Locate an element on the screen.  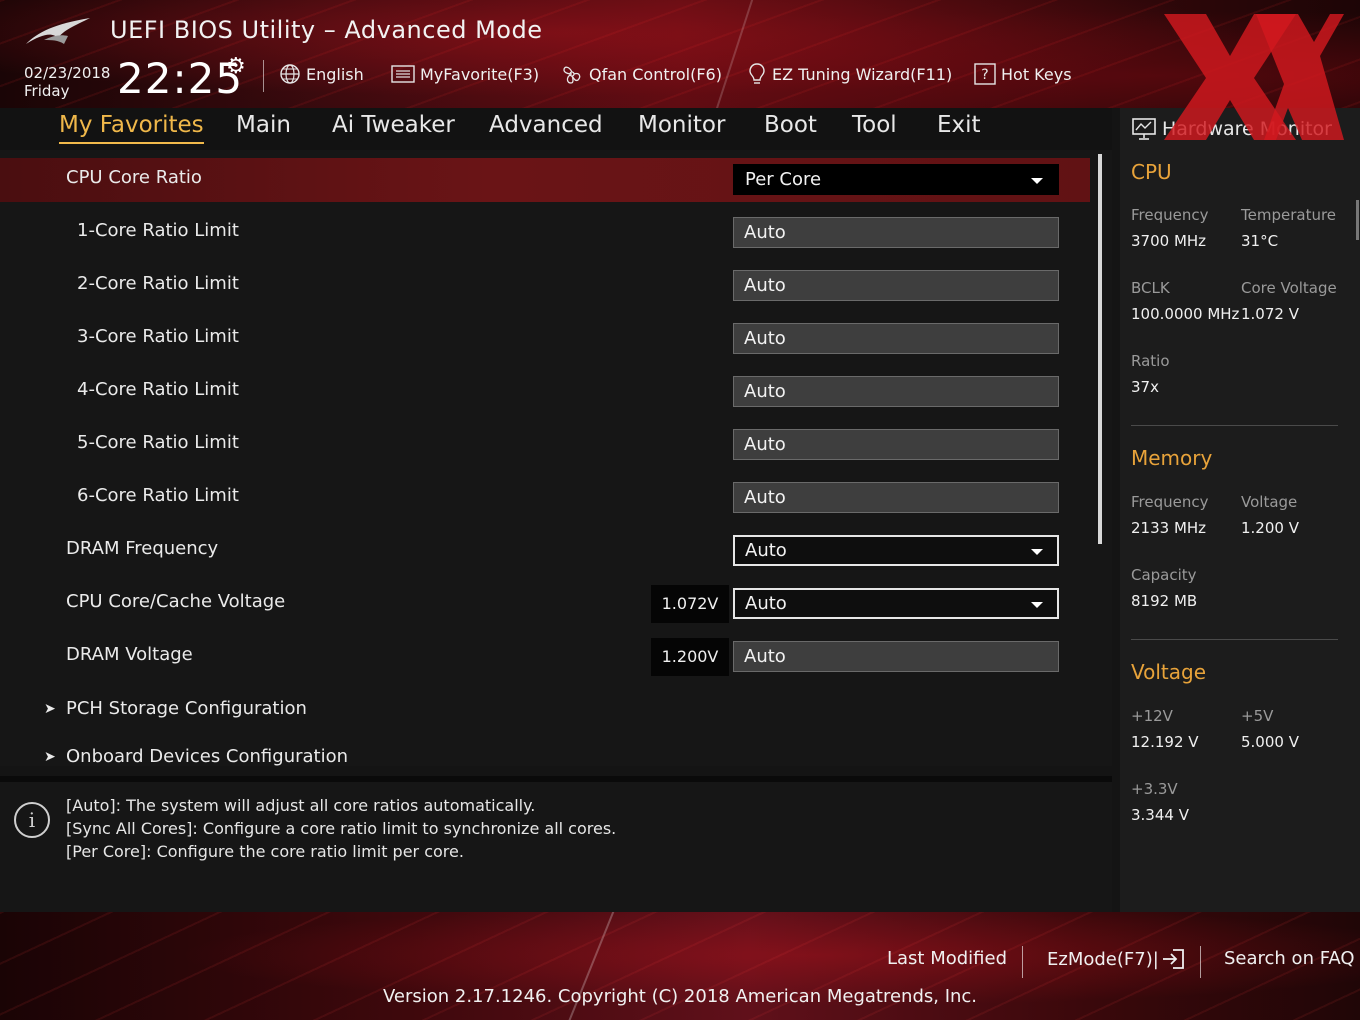
cpu-temperature-label: Temperature is located at coordinates (1289, 215).